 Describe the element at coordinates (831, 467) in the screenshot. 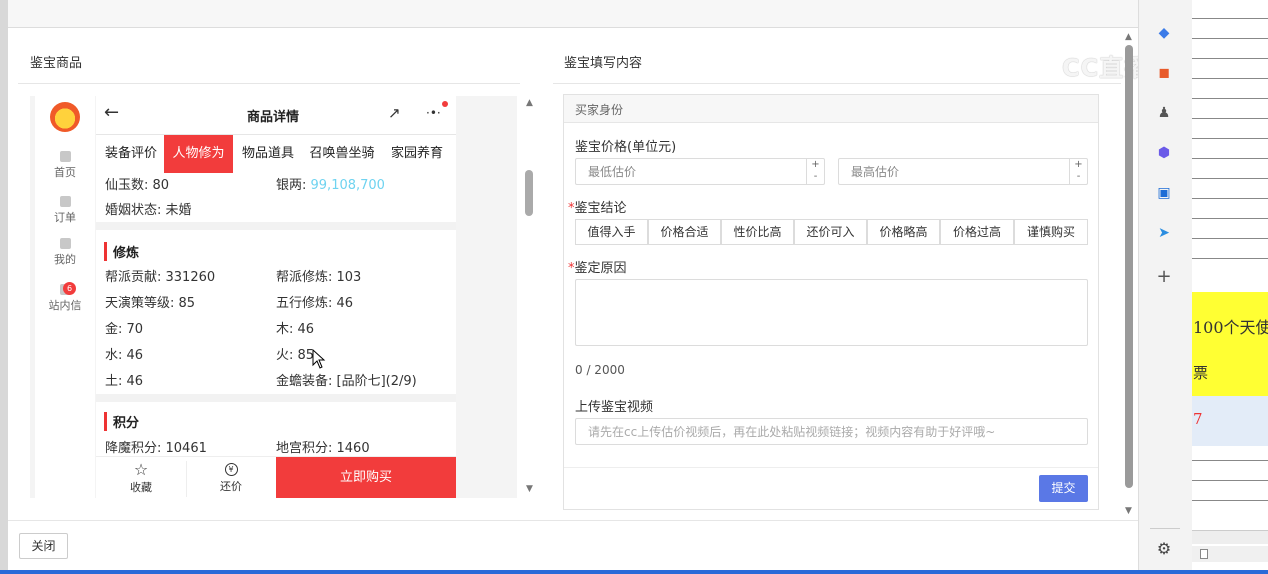

I see `form-footer-divider` at that location.